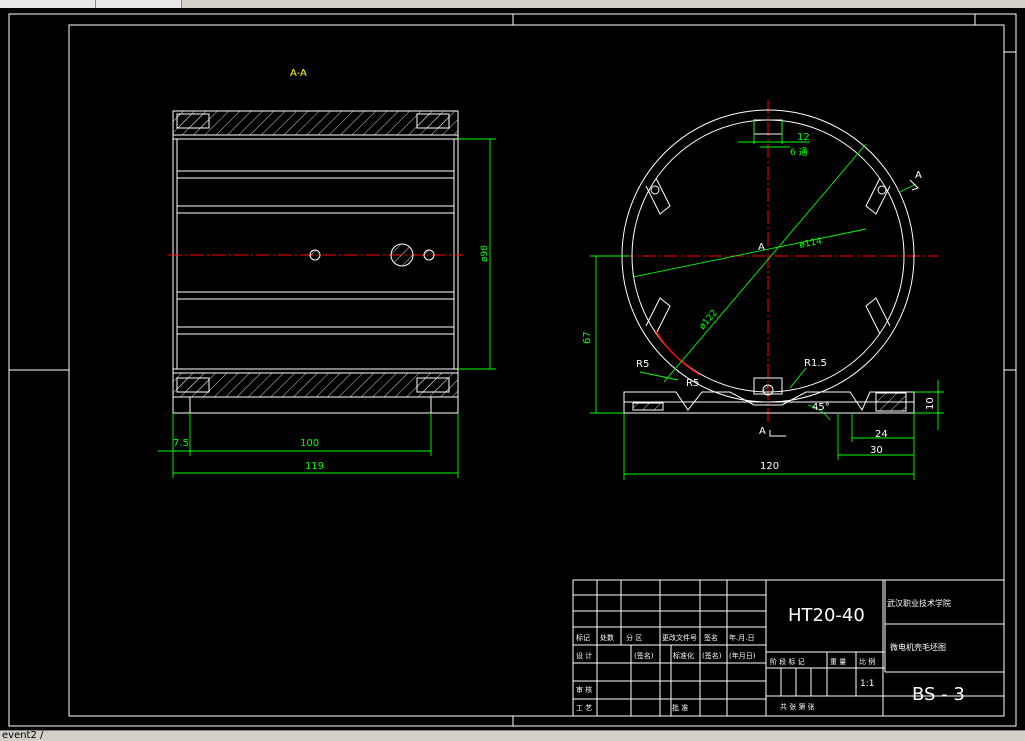 This screenshot has height=741, width=1025. What do you see at coordinates (741, 637) in the screenshot?
I see `cell-date: 年.月.日` at bounding box center [741, 637].